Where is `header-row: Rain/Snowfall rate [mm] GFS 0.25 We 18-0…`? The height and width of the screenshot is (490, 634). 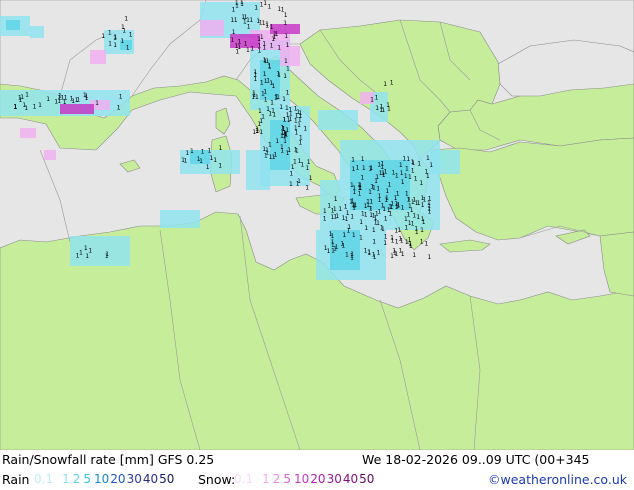
header-row: Rain/Snowfall rate [mm] GFS 0.25 We 18-0… is located at coordinates (317, 460).